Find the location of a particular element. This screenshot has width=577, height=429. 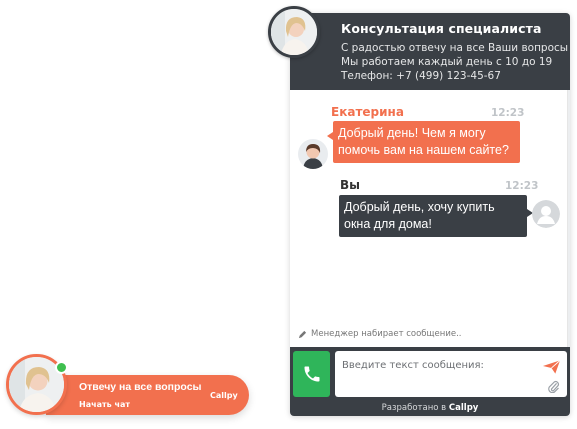

chat-footer: Разработано в Callpy is located at coordinates (430, 381).